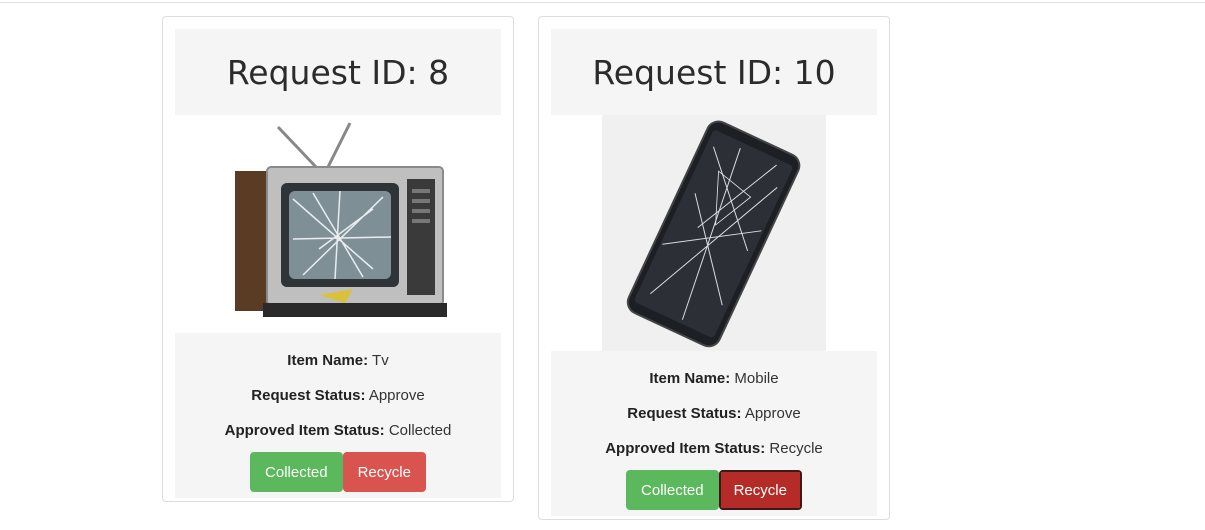  I want to click on approved-status-value: Recycle, so click(796, 448).